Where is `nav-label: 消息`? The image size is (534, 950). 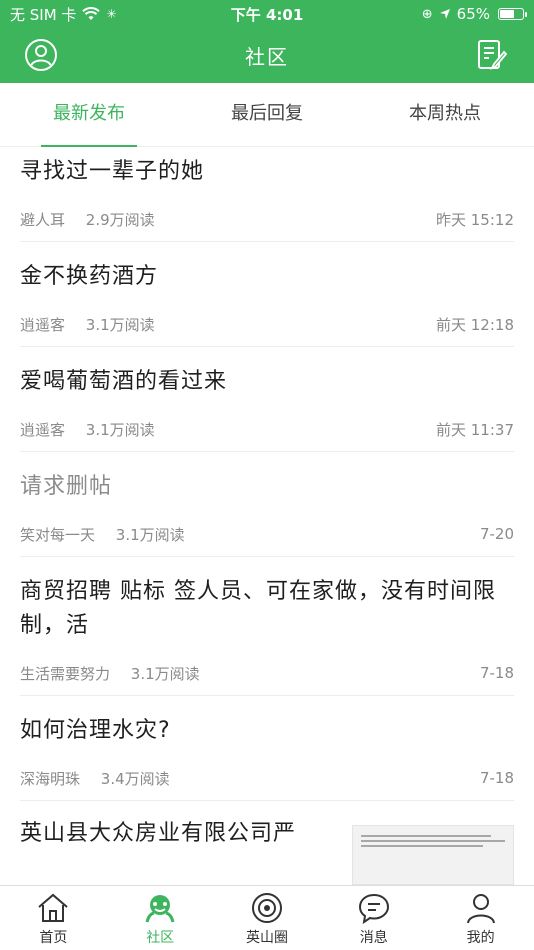 nav-label: 消息 is located at coordinates (373, 938).